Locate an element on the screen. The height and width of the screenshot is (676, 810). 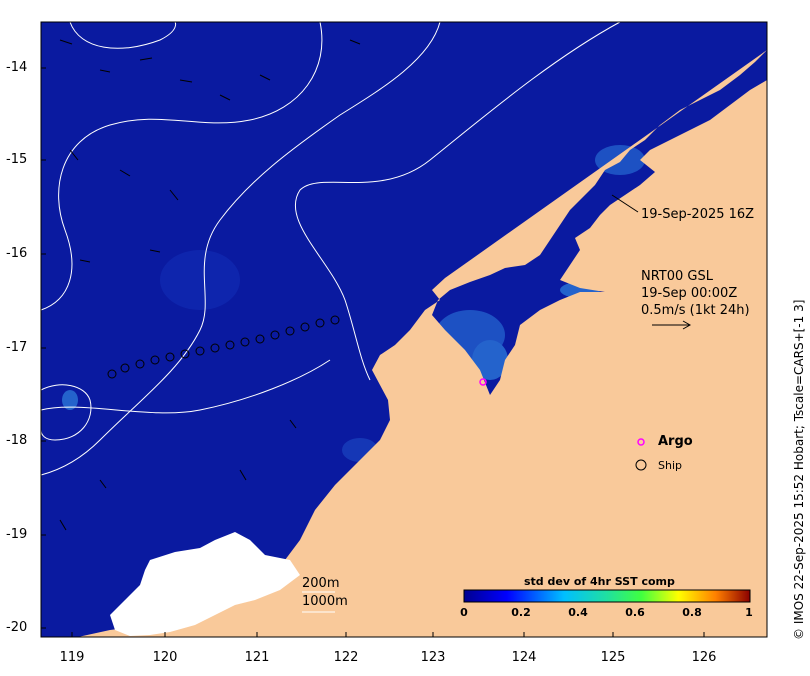
current-source-label: NRT00 GSL is located at coordinates (677, 276).